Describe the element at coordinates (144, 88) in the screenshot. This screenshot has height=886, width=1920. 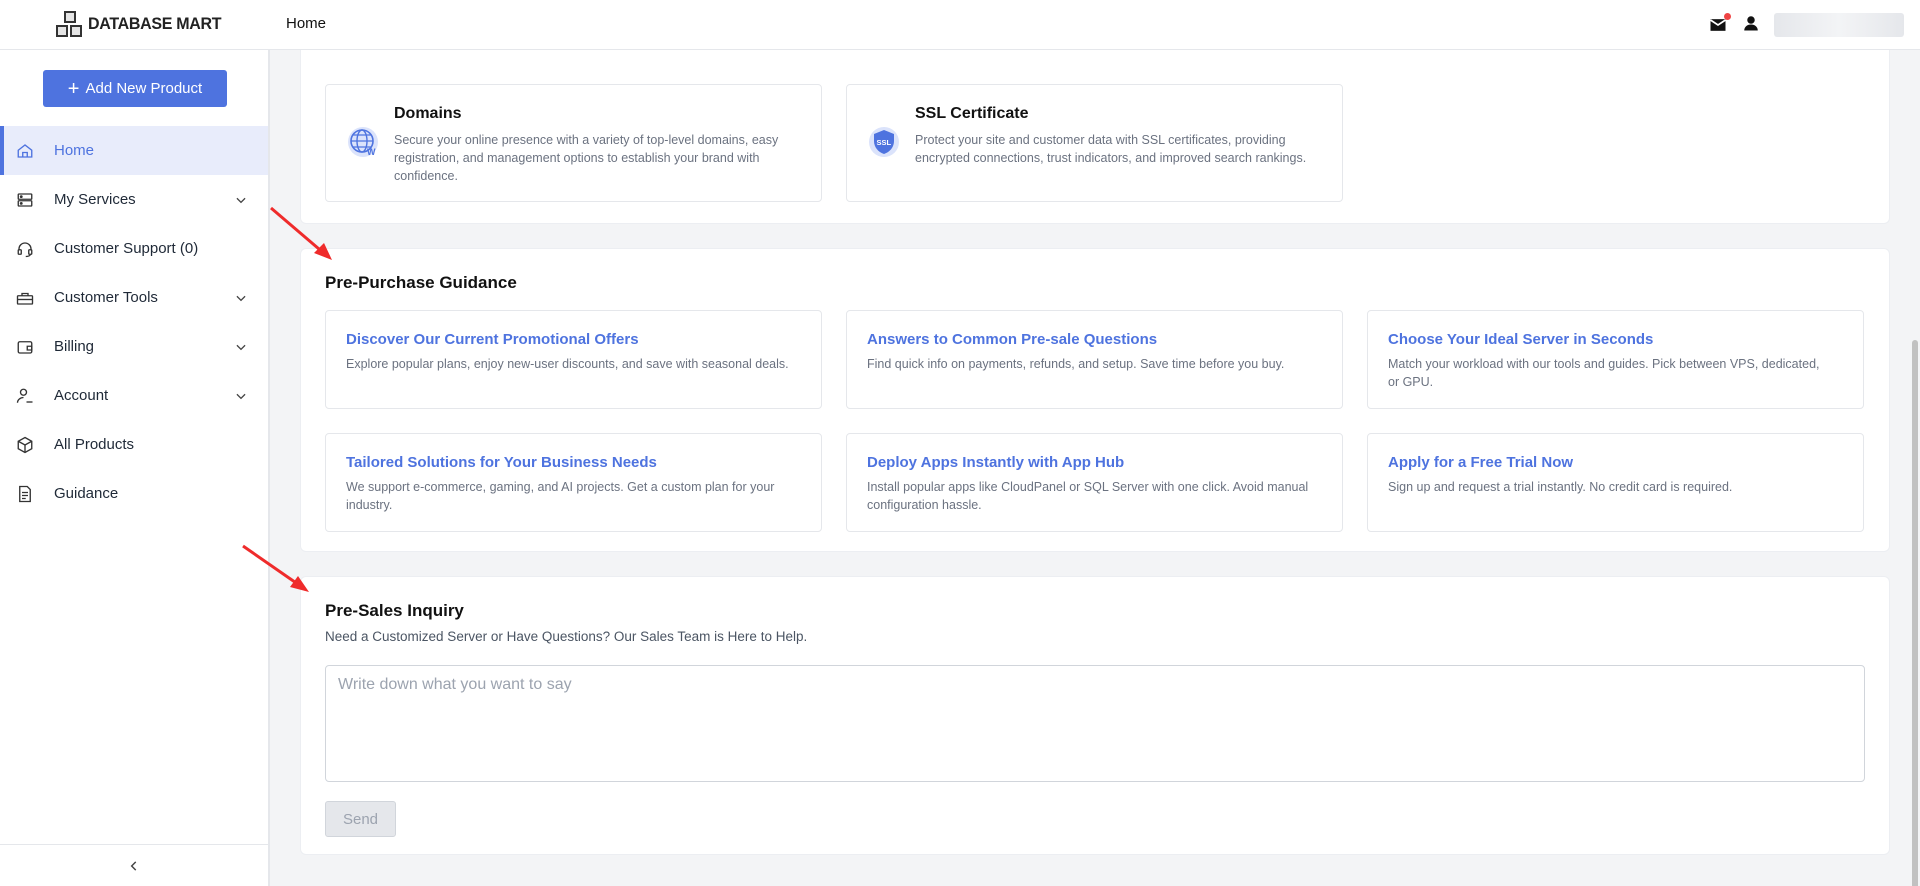
I see `add-new-product-label: Add New Product` at that location.